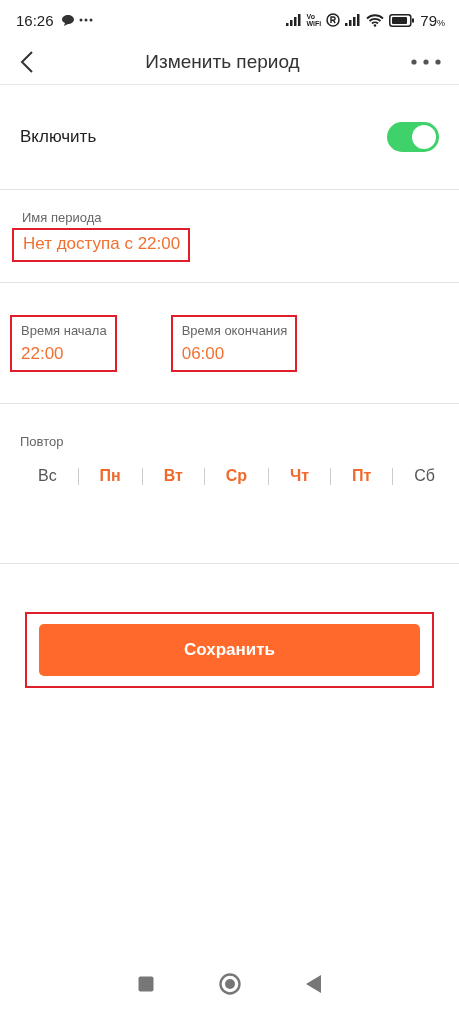 This screenshot has width=459, height=1024. What do you see at coordinates (236, 476) in the screenshot?
I see `day-toggle: Ср` at bounding box center [236, 476].